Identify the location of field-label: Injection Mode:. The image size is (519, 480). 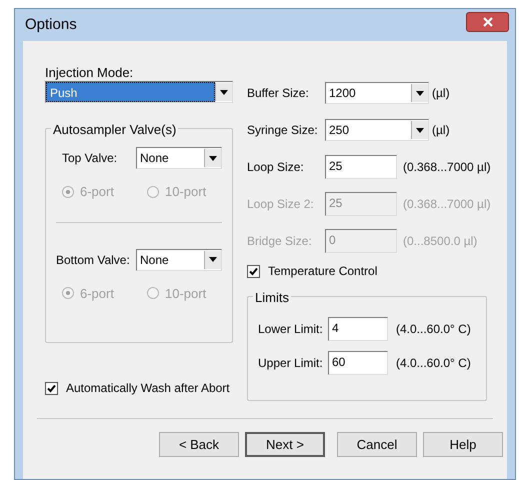
(89, 72).